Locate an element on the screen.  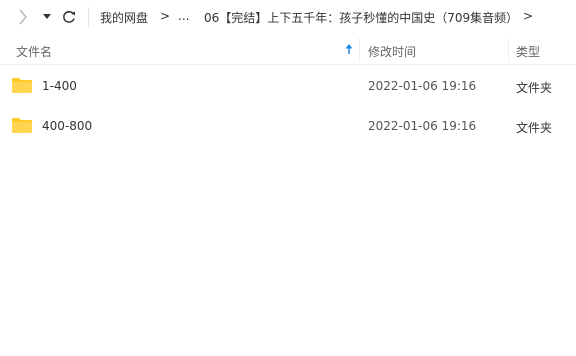
file-name: 400-800 is located at coordinates (67, 126).